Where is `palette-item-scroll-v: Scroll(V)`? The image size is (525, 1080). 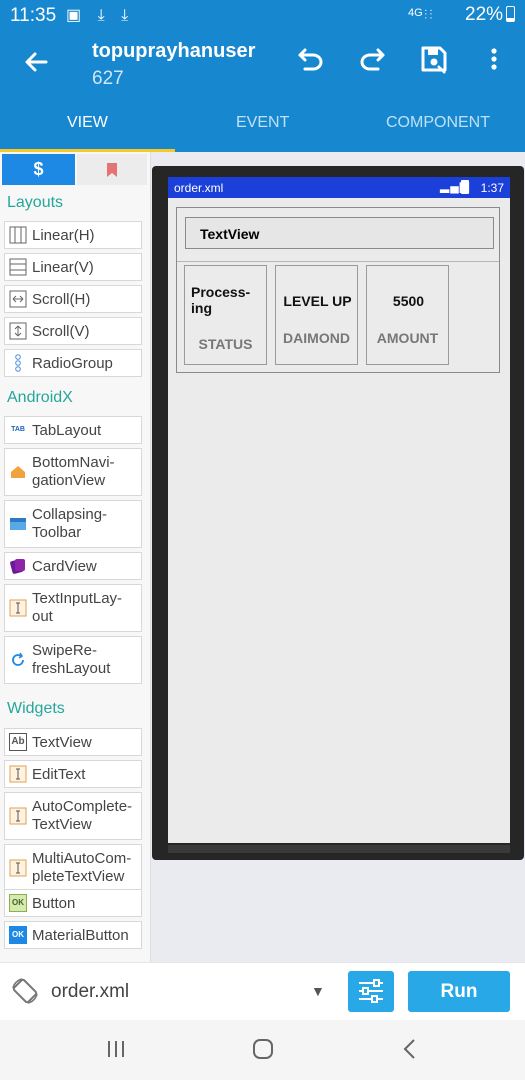
palette-item-scroll-v: Scroll(V) is located at coordinates (73, 331).